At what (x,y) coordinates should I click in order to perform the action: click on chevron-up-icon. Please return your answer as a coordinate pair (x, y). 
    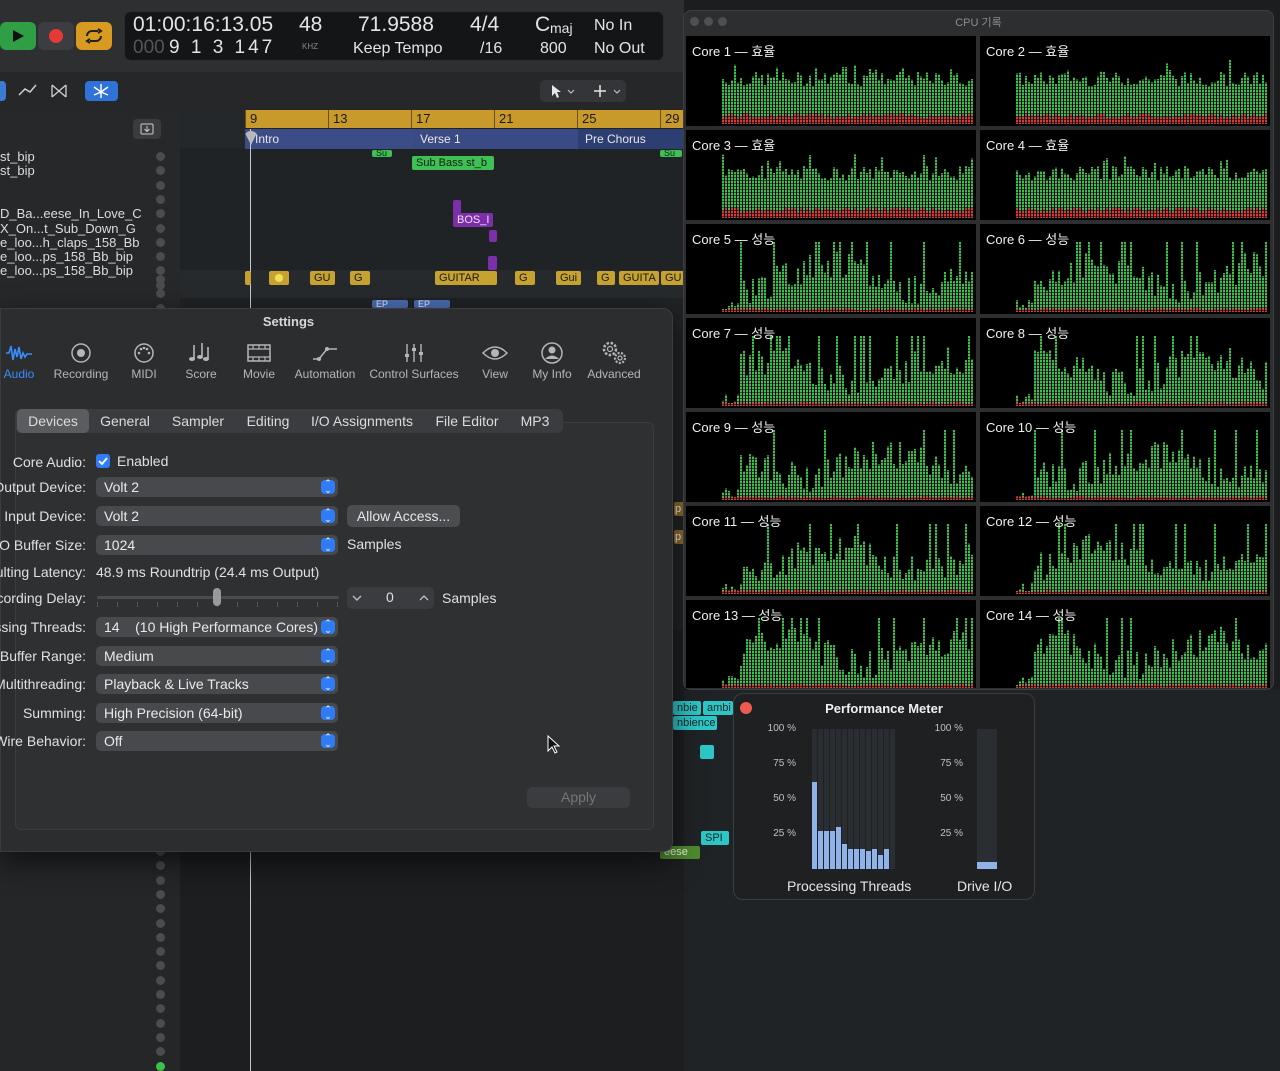
    Looking at the image, I should click on (424, 598).